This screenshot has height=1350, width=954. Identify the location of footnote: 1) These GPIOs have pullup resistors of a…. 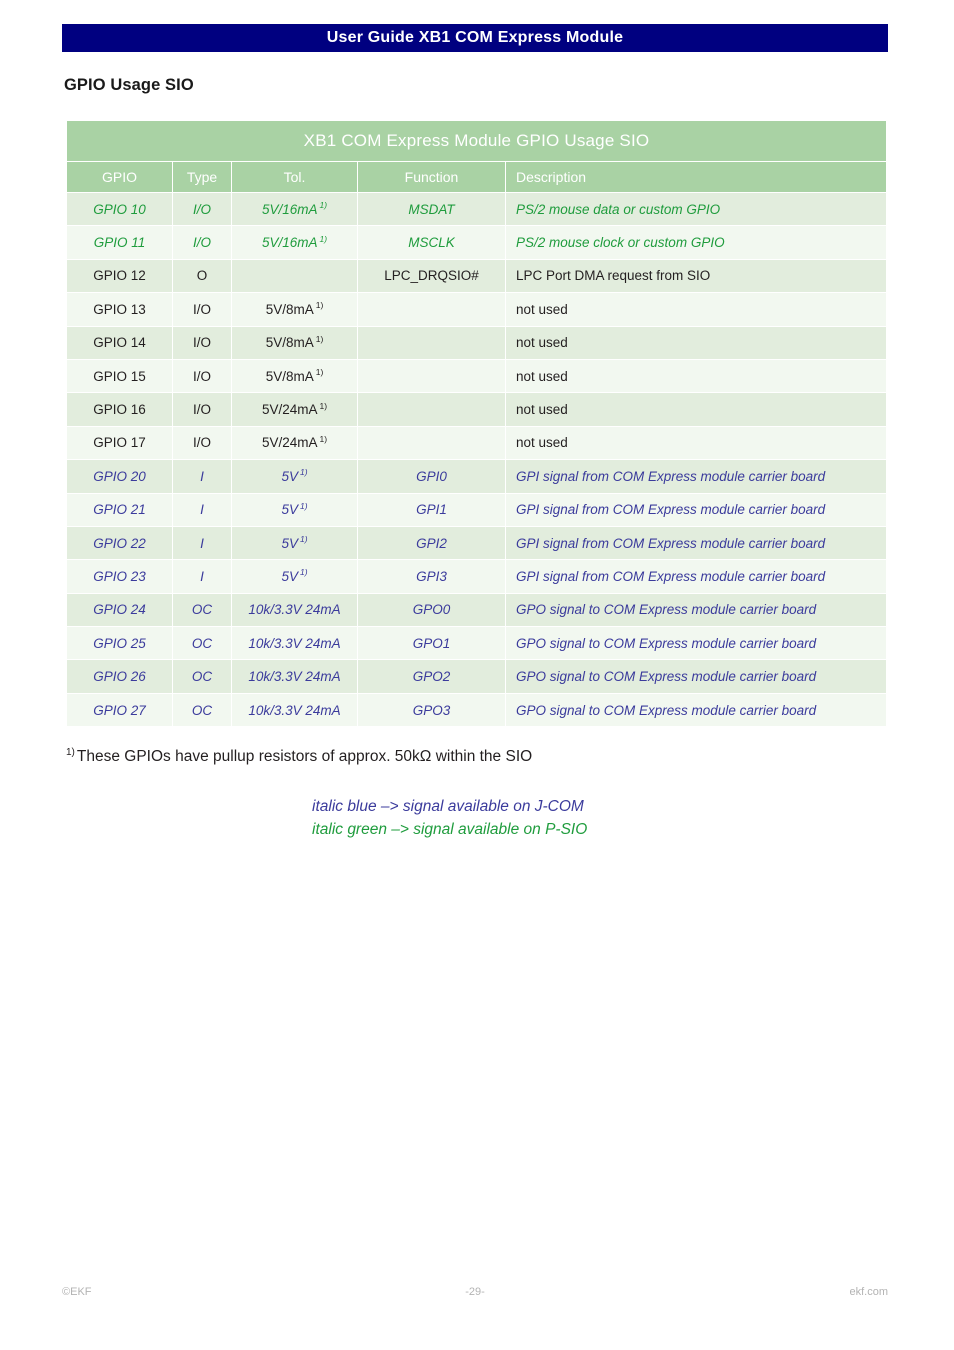
(299, 756).